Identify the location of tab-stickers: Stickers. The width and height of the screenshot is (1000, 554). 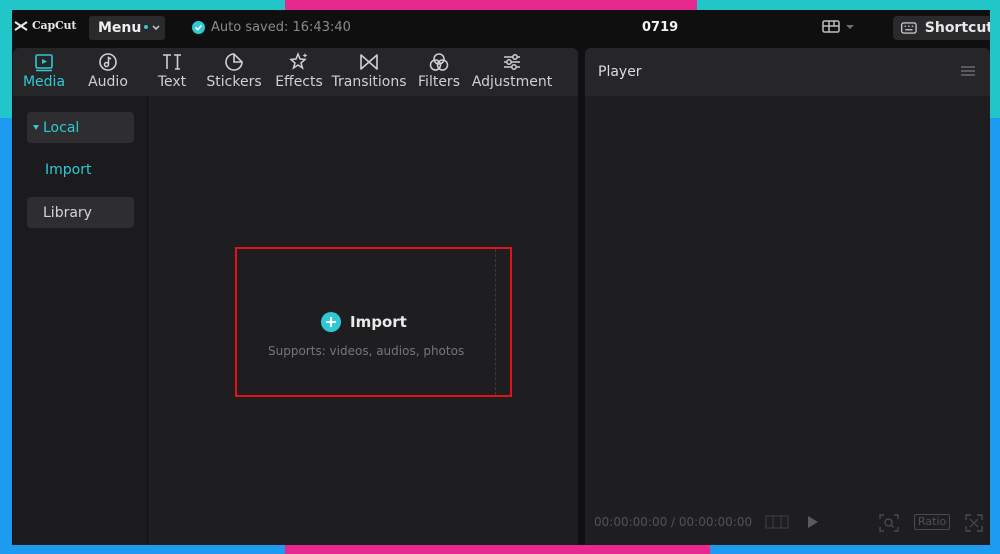
(234, 73).